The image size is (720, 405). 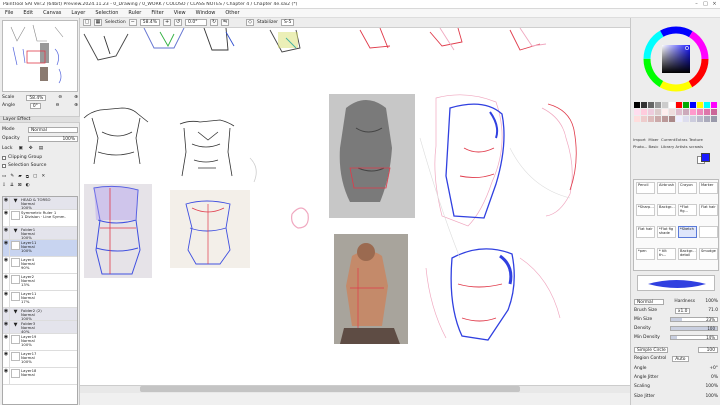 What do you see at coordinates (40, 265) in the screenshot?
I see `layer-row: ◉ Layer4 Normal 90%` at bounding box center [40, 265].